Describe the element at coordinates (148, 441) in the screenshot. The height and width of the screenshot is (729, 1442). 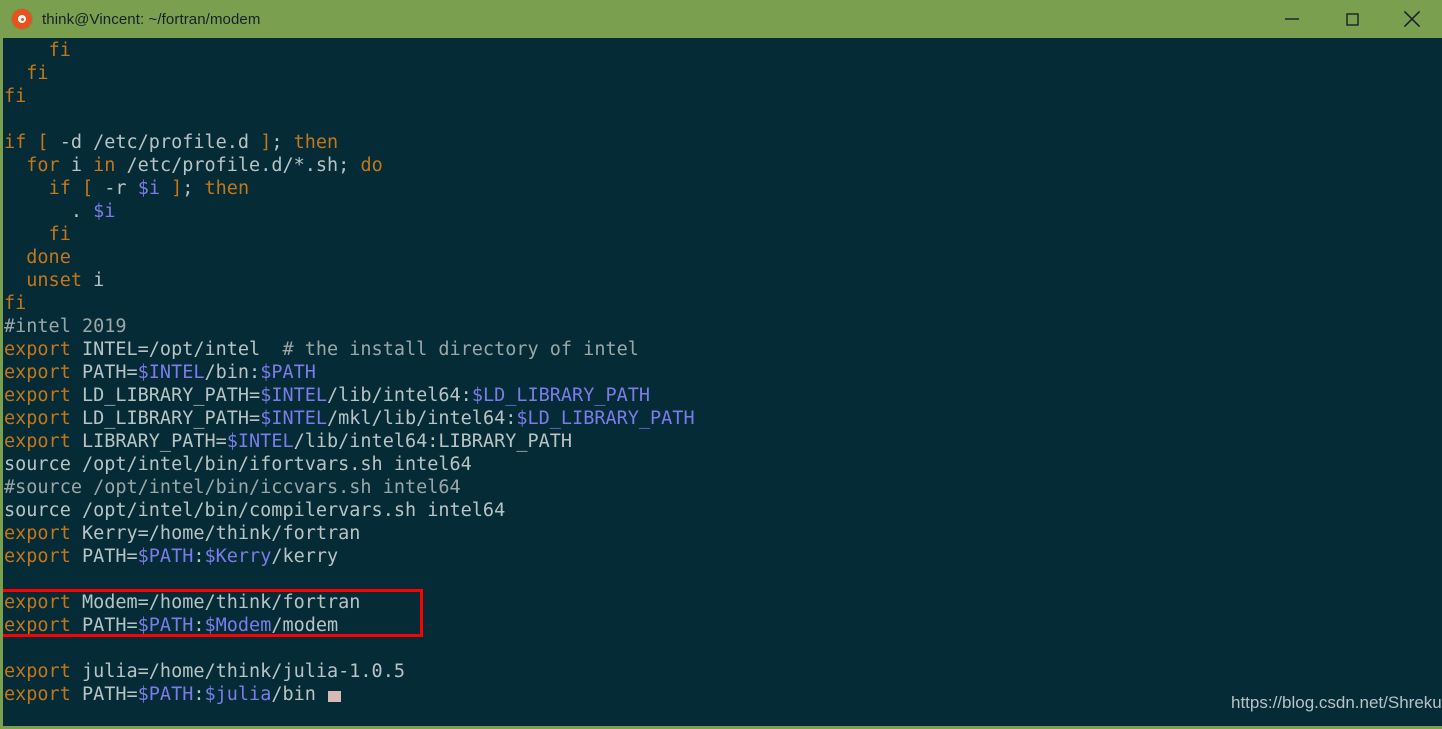
I see `code-token-txt: LIBRARY_PATH=` at that location.